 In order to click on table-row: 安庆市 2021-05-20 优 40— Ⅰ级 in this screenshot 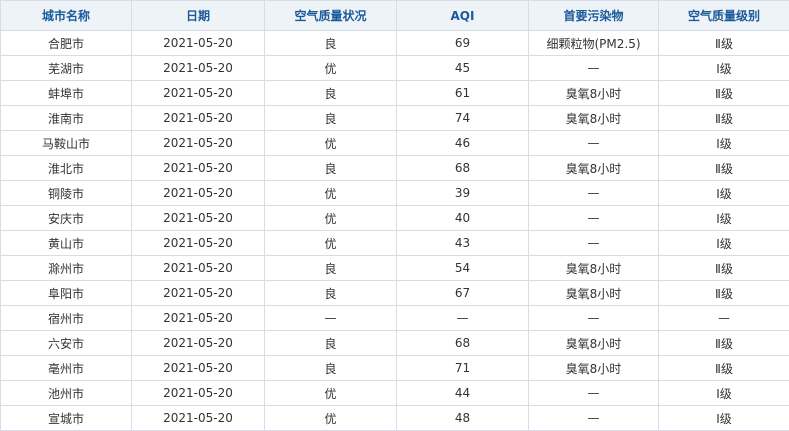, I will do `click(394, 218)`.